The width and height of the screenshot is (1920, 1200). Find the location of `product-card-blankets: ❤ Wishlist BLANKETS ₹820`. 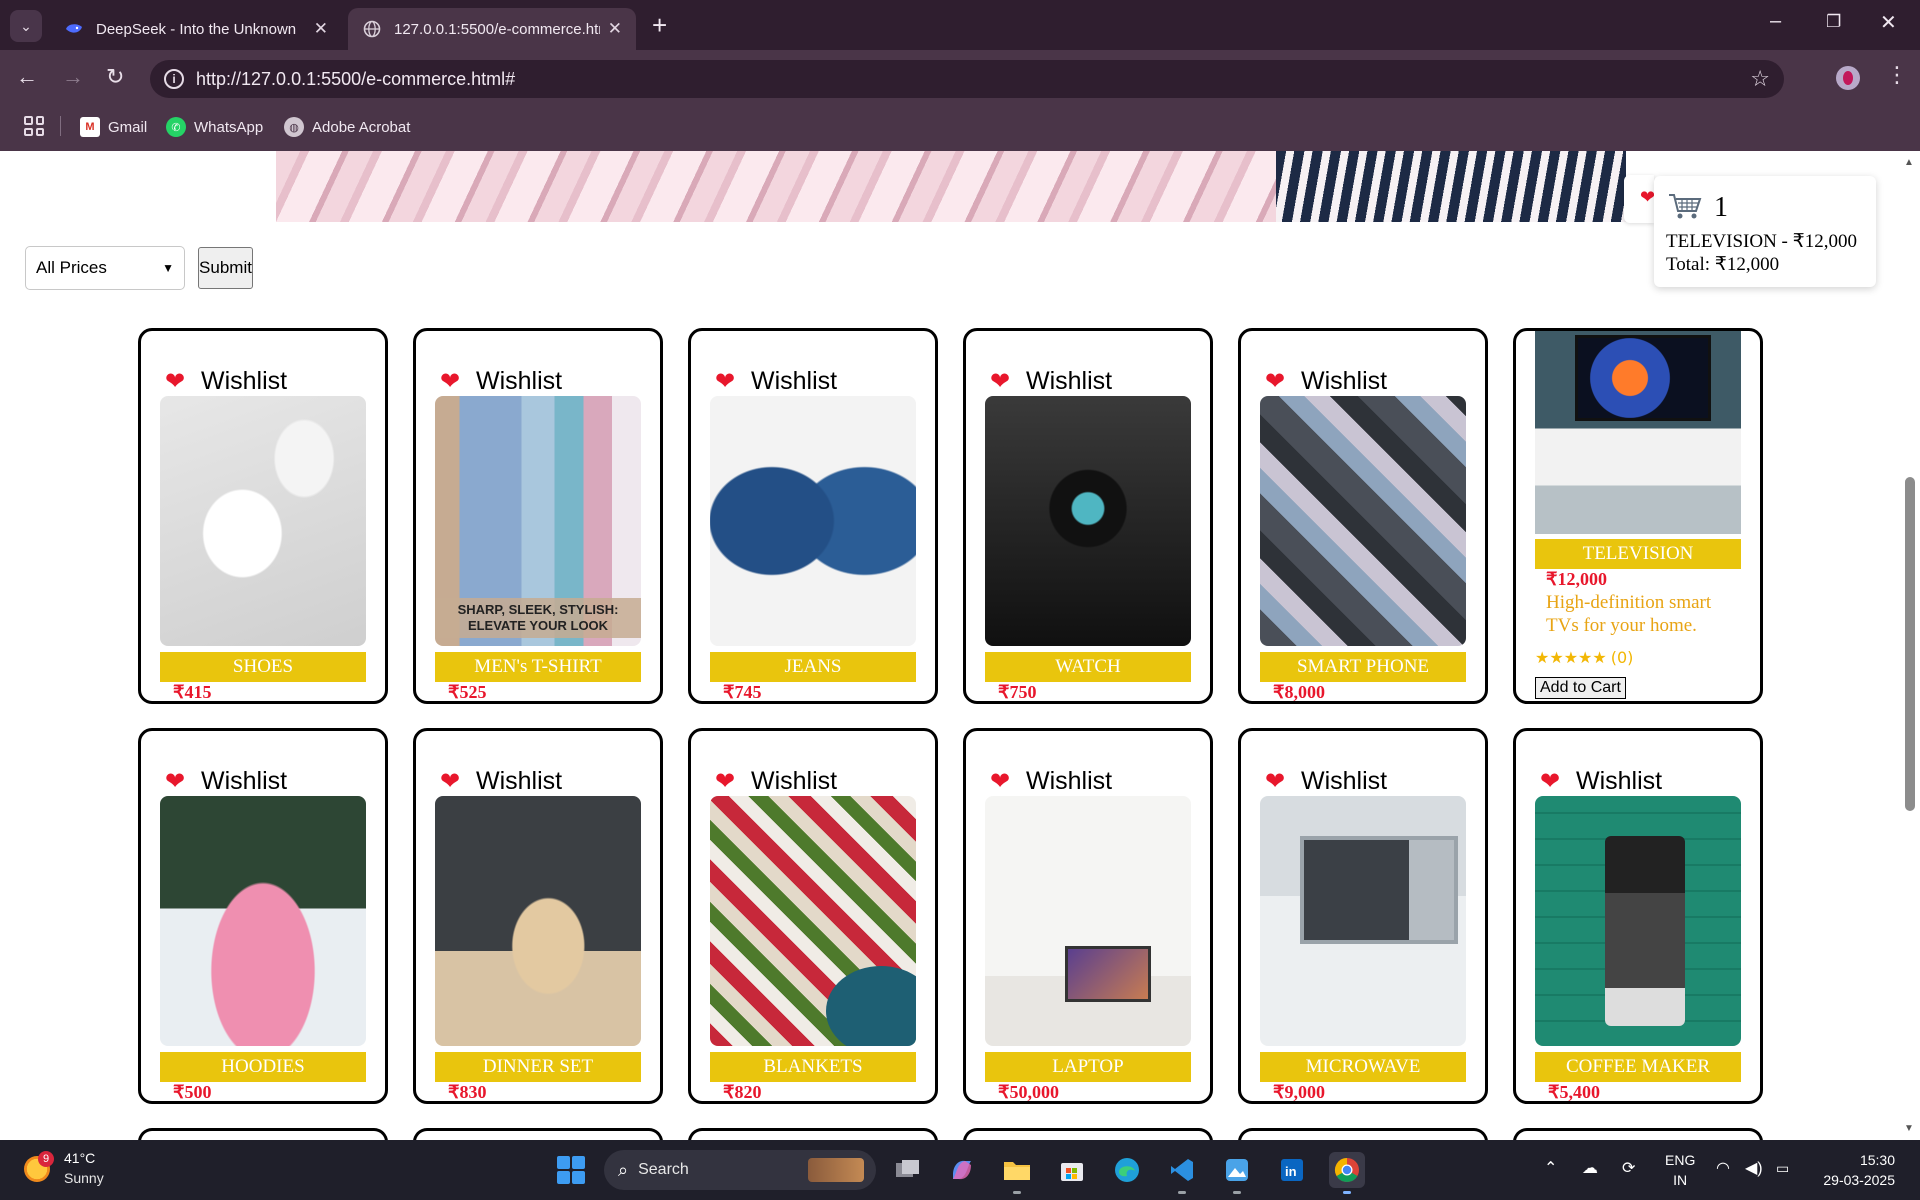

product-card-blankets: ❤ Wishlist BLANKETS ₹820 is located at coordinates (813, 916).